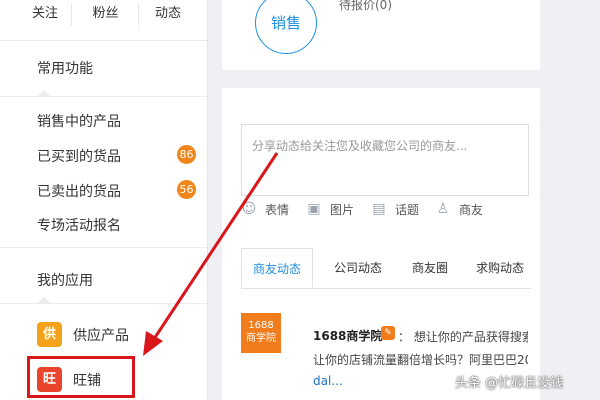 Image resolution: width=600 pixels, height=400 pixels. What do you see at coordinates (65, 281) in the screenshot?
I see `my-apps-title: 我的应用` at bounding box center [65, 281].